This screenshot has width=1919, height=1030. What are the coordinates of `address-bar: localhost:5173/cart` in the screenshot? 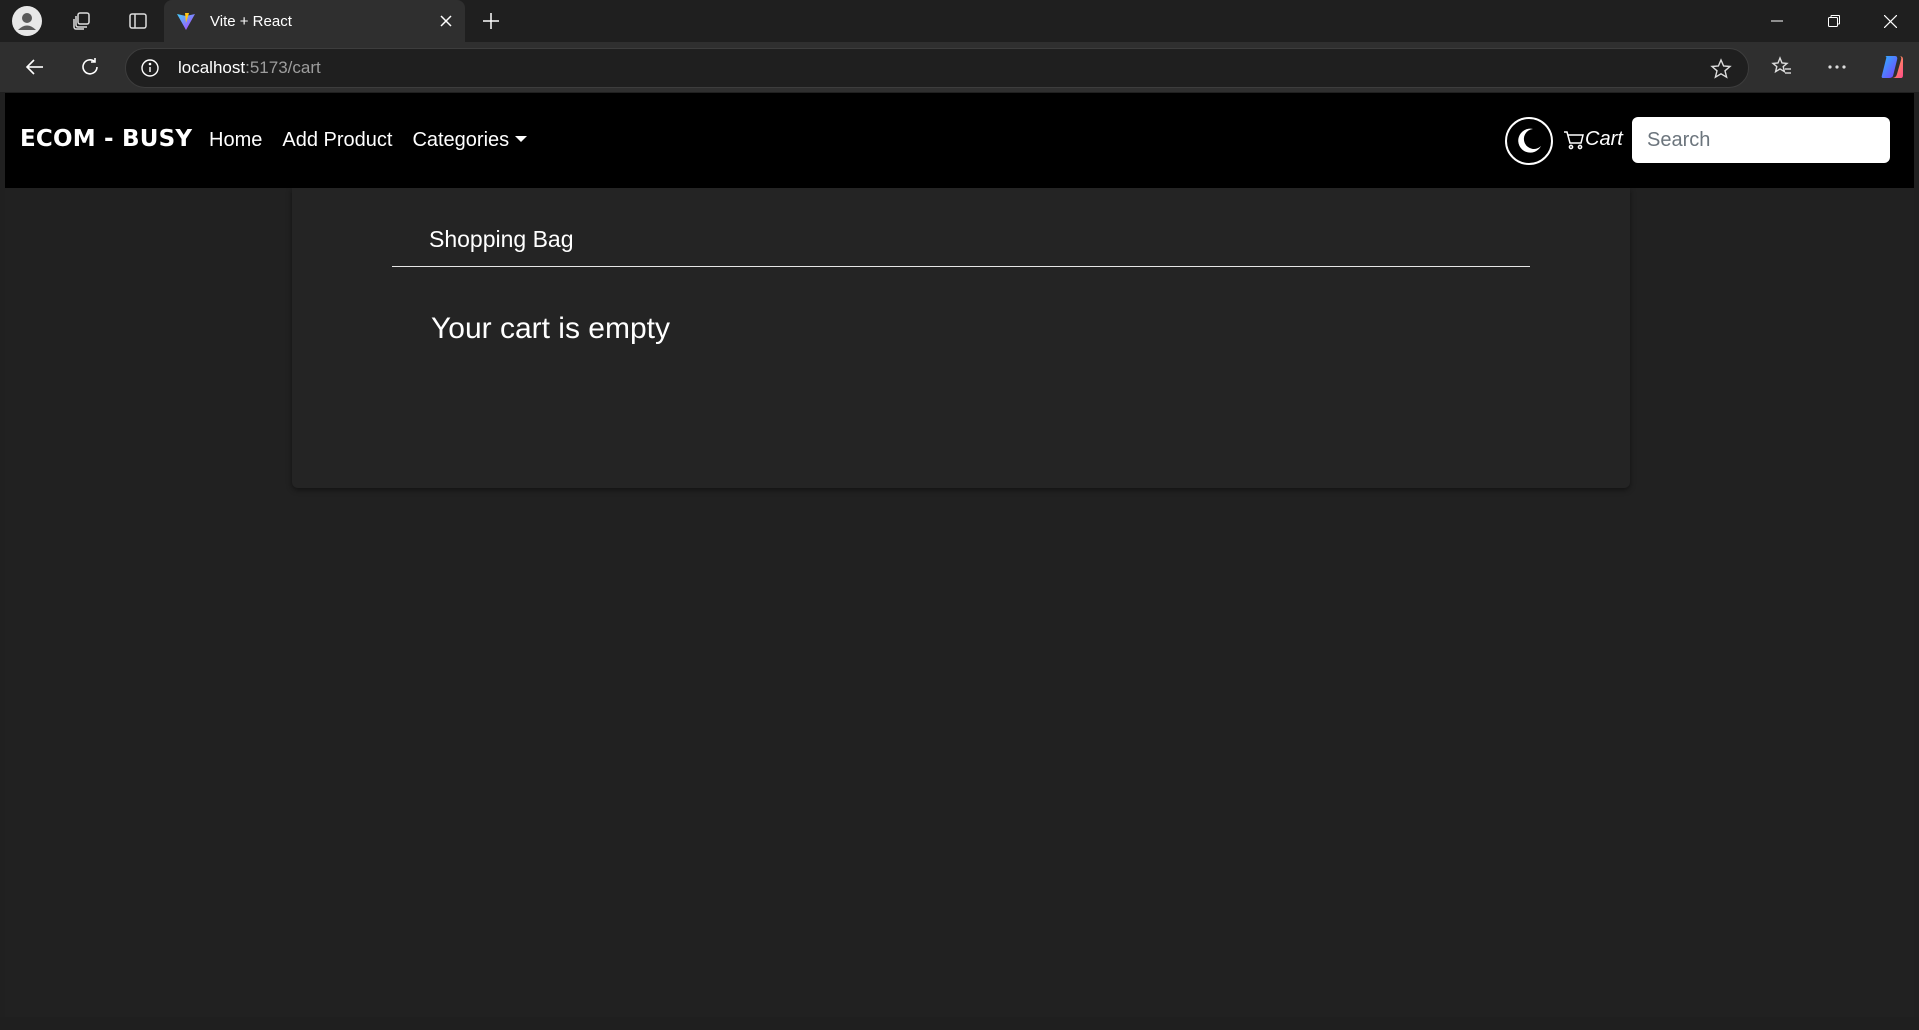 It's located at (937, 68).